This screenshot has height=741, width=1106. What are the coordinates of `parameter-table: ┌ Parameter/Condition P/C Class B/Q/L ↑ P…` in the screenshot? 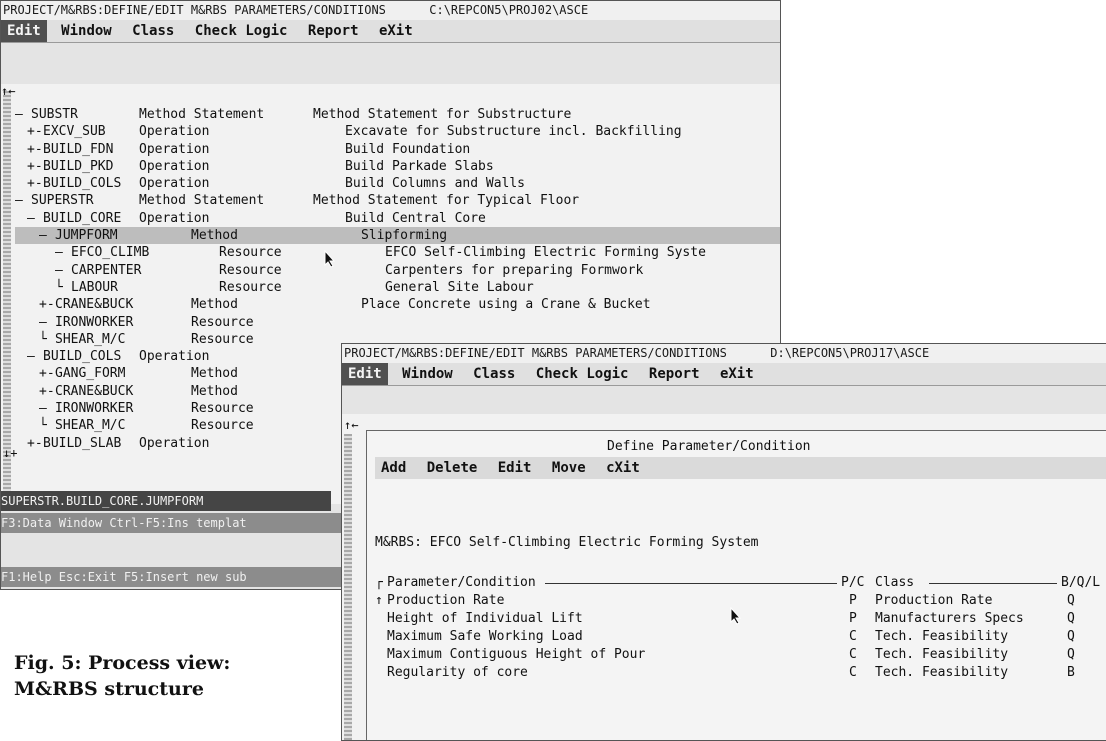 It's located at (740, 628).